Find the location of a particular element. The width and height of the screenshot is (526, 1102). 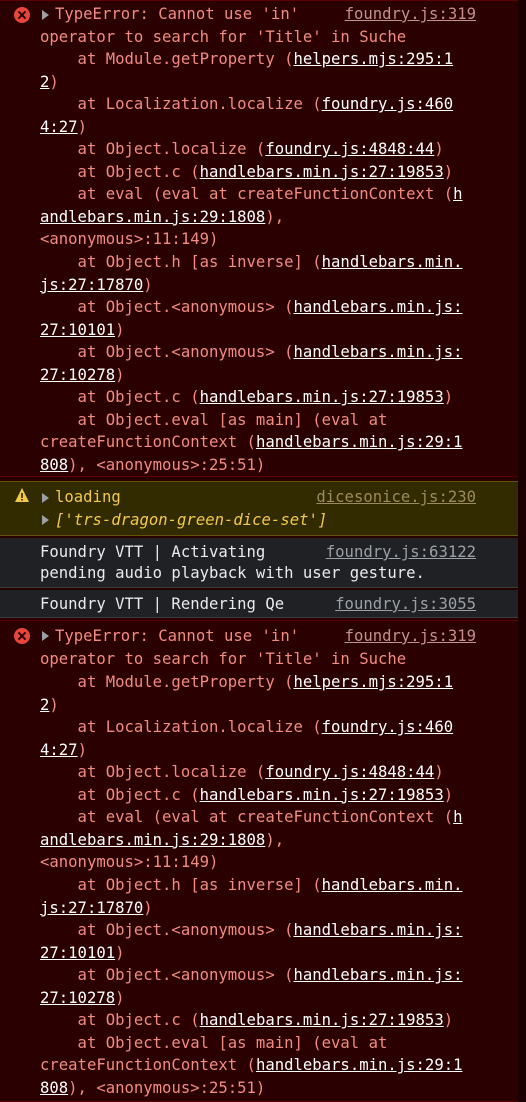

warning-source-link: dicesonice.js:230 is located at coordinates (396, 497).